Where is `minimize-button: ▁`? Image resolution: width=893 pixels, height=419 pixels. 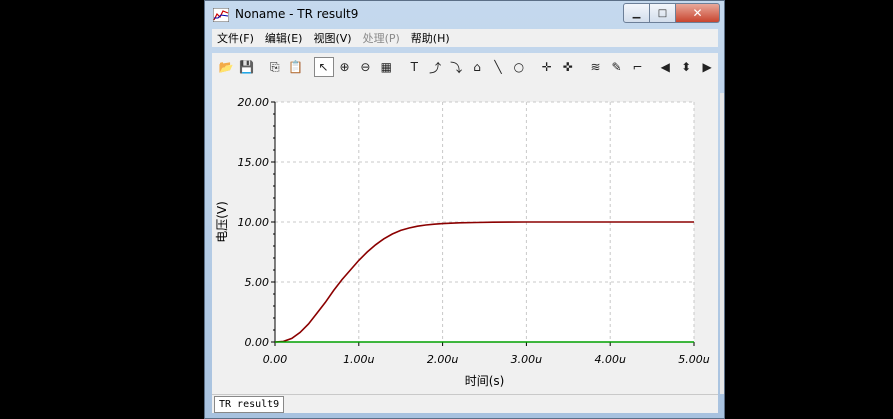
minimize-button: ▁ is located at coordinates (636, 13).